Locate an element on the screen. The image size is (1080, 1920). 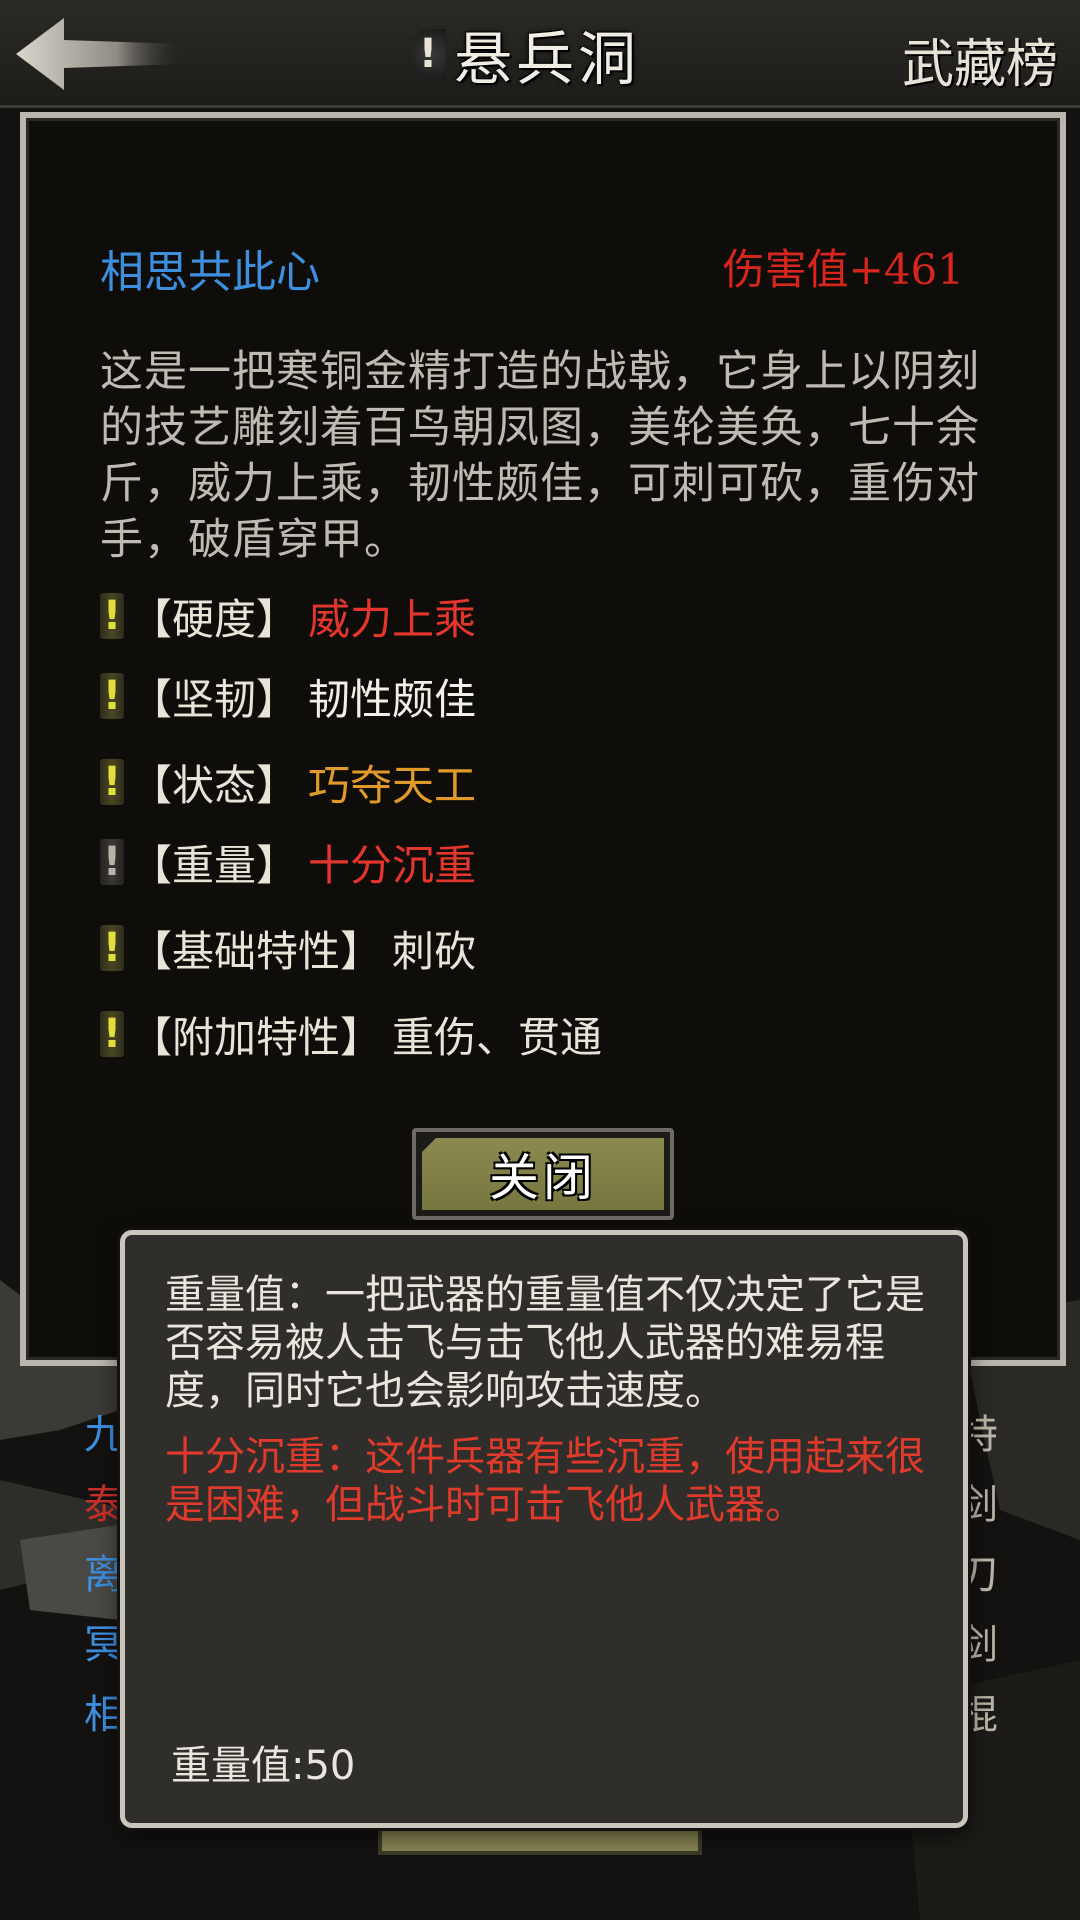
page-title: 悬兵洞 is located at coordinates (547, 59).